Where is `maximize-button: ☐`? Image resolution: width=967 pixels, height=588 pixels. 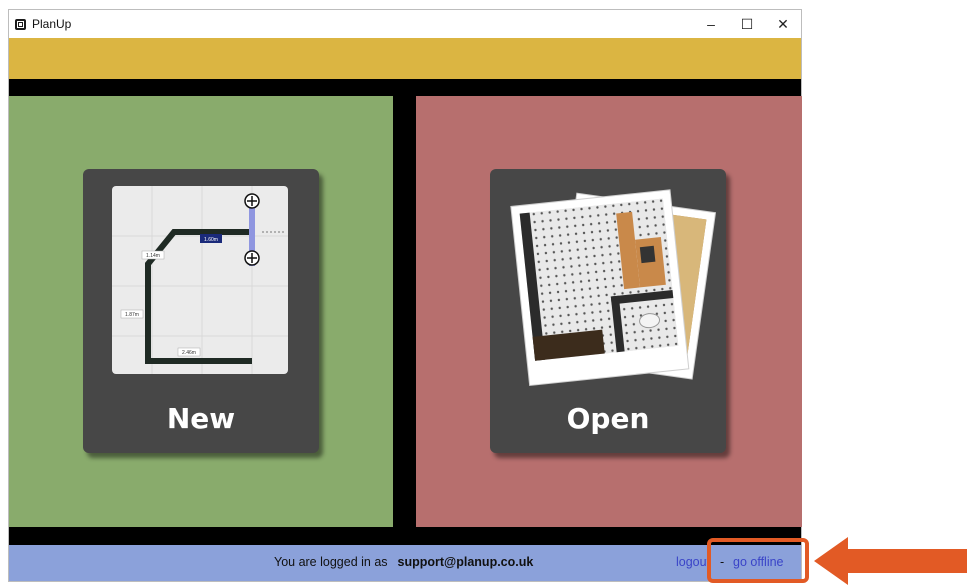 maximize-button: ☐ is located at coordinates (747, 24).